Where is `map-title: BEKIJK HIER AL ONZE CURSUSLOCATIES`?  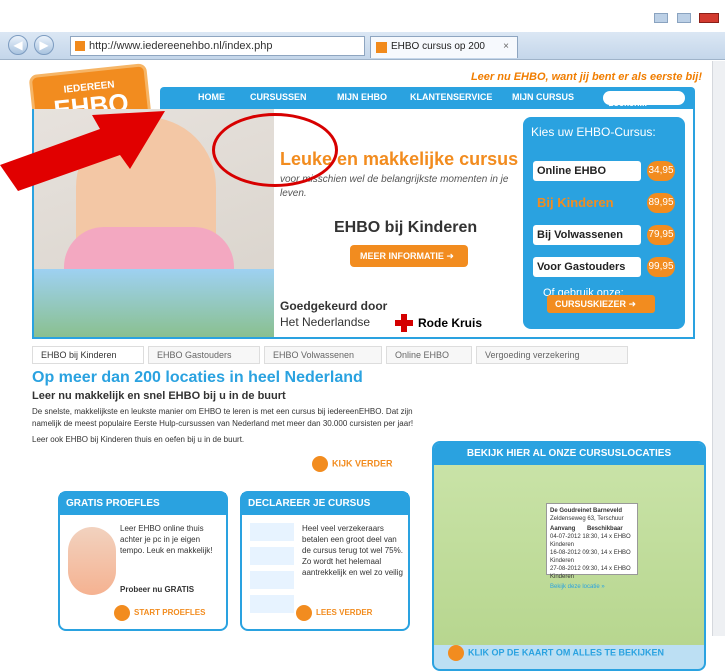
map-title: BEKIJK HIER AL ONZE CURSUSLOCATIES is located at coordinates (569, 454).